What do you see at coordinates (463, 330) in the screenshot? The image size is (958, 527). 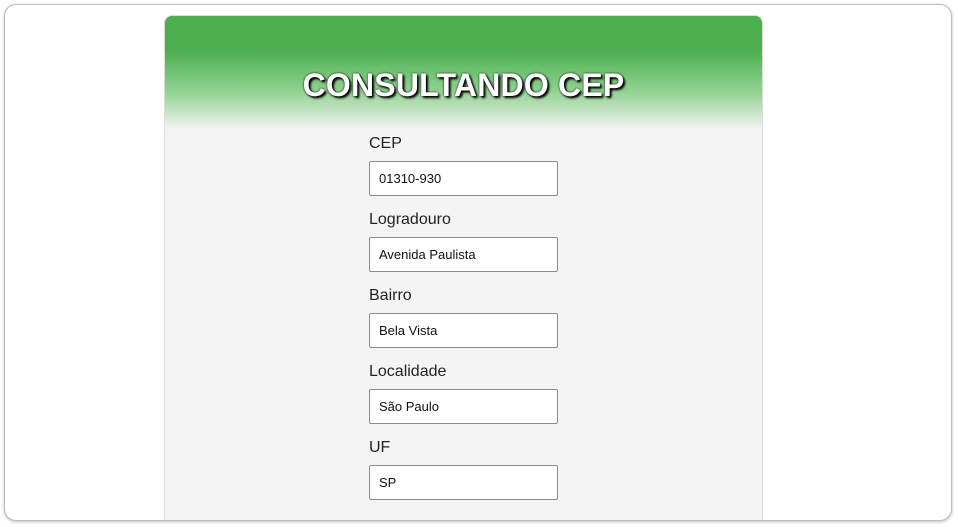 I see `bairro-input` at bounding box center [463, 330].